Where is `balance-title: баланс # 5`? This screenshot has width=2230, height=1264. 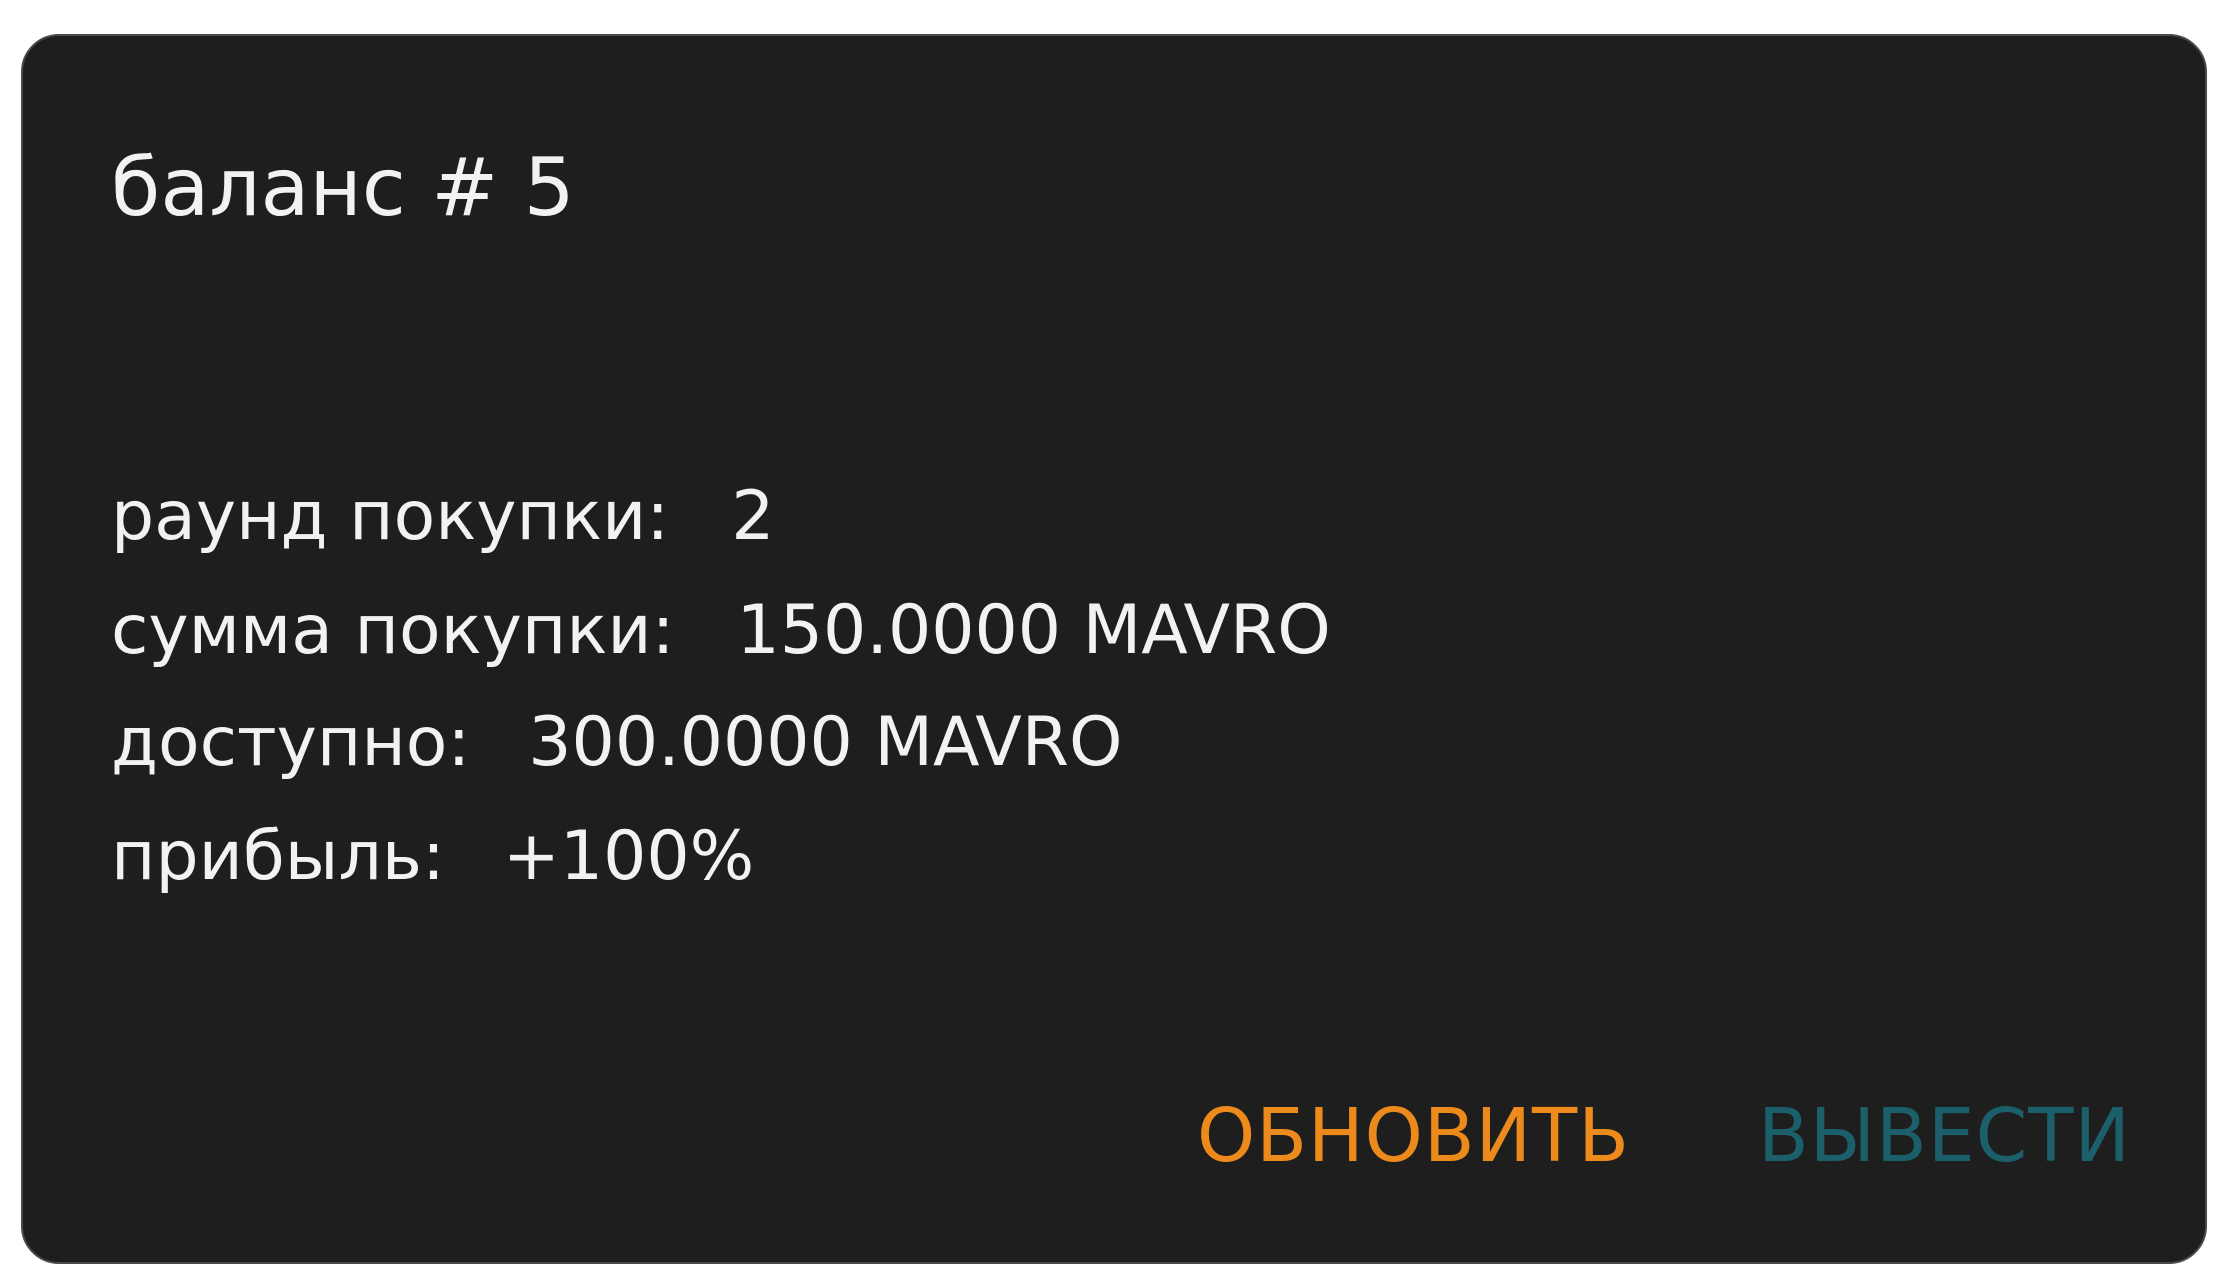 balance-title: баланс # 5 is located at coordinates (343, 187).